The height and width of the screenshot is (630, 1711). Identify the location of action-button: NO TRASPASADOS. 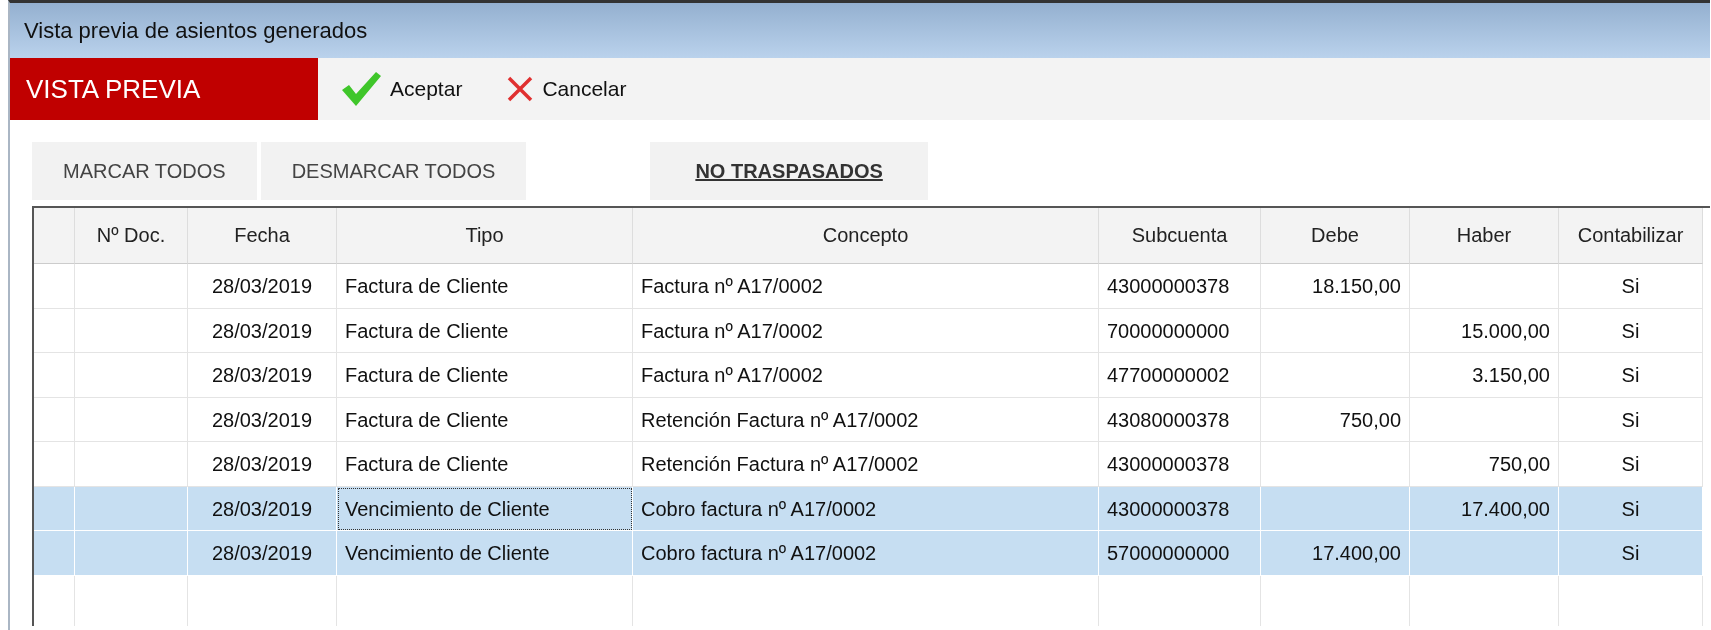
(789, 171).